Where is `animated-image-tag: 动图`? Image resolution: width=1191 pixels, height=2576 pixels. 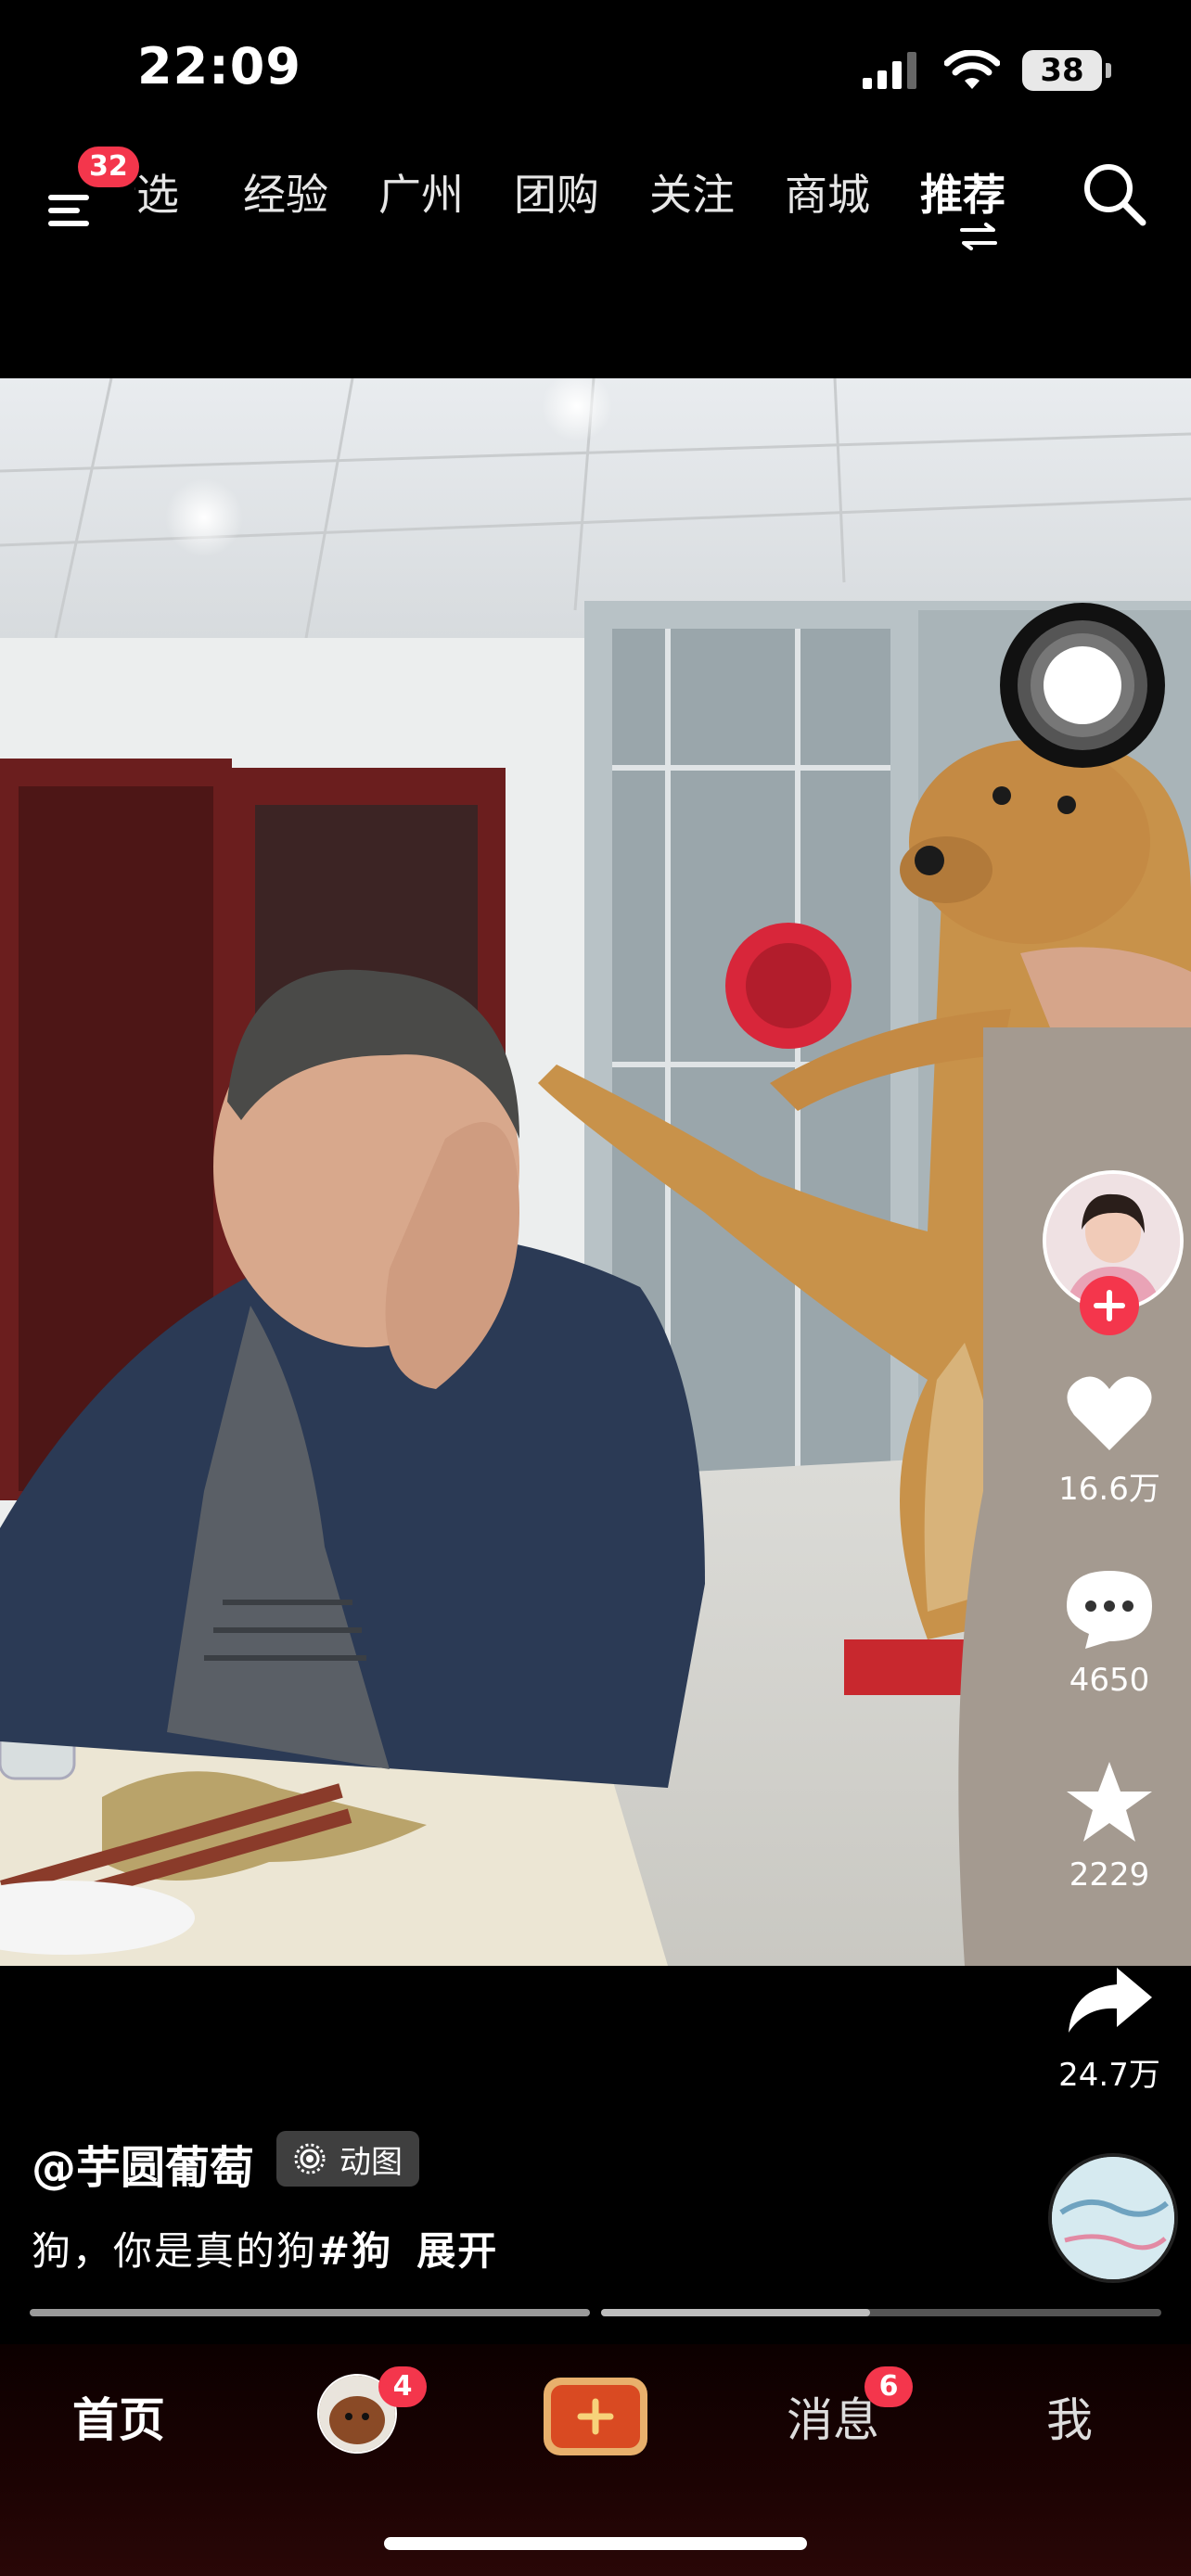 animated-image-tag: 动图 is located at coordinates (347, 2159).